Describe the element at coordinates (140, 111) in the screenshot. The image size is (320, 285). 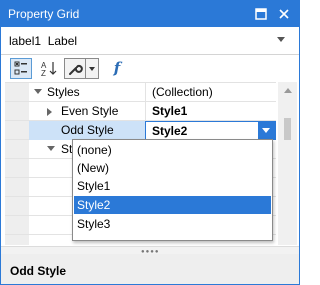
I see `grid-row-even-style: Even Style Style1` at that location.